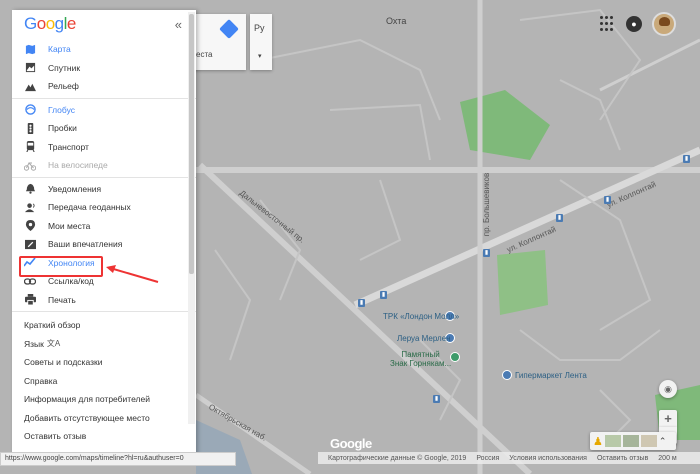  I want to click on link-language-label: Язык, so click(34, 343).